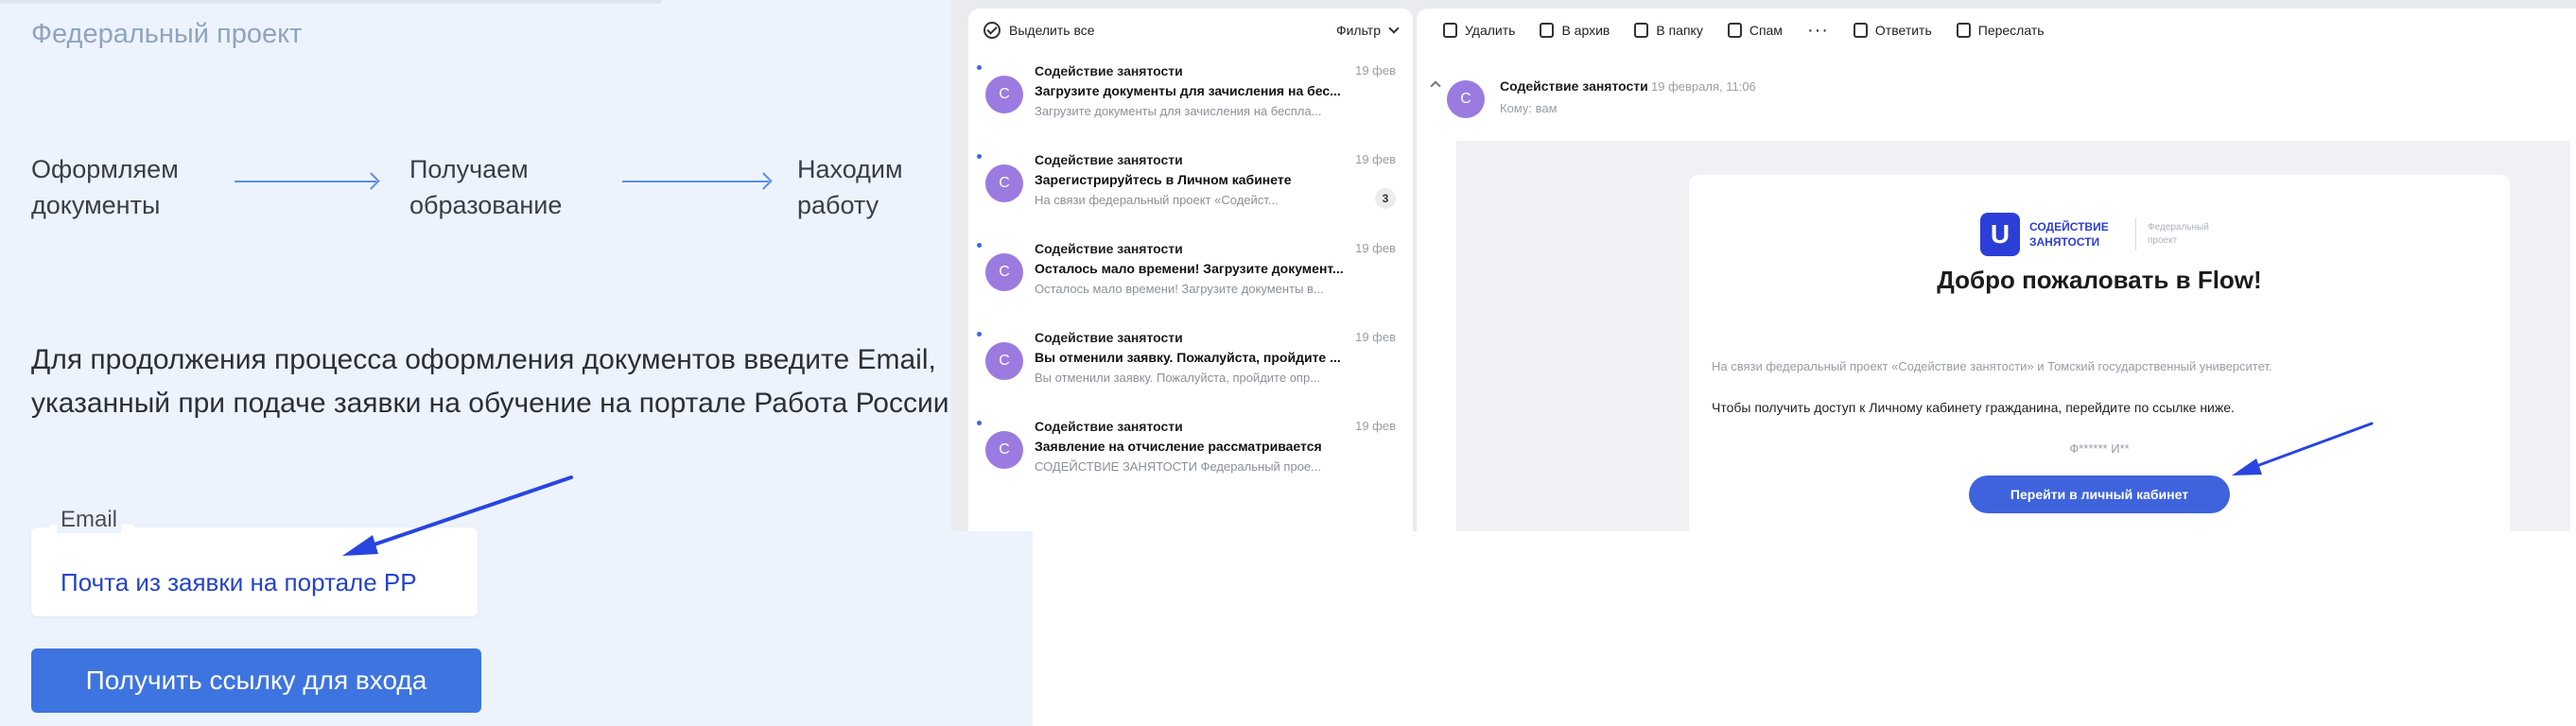 This screenshot has height=726, width=2576. Describe the element at coordinates (1766, 30) in the screenshot. I see `spam-label: Спам` at that location.